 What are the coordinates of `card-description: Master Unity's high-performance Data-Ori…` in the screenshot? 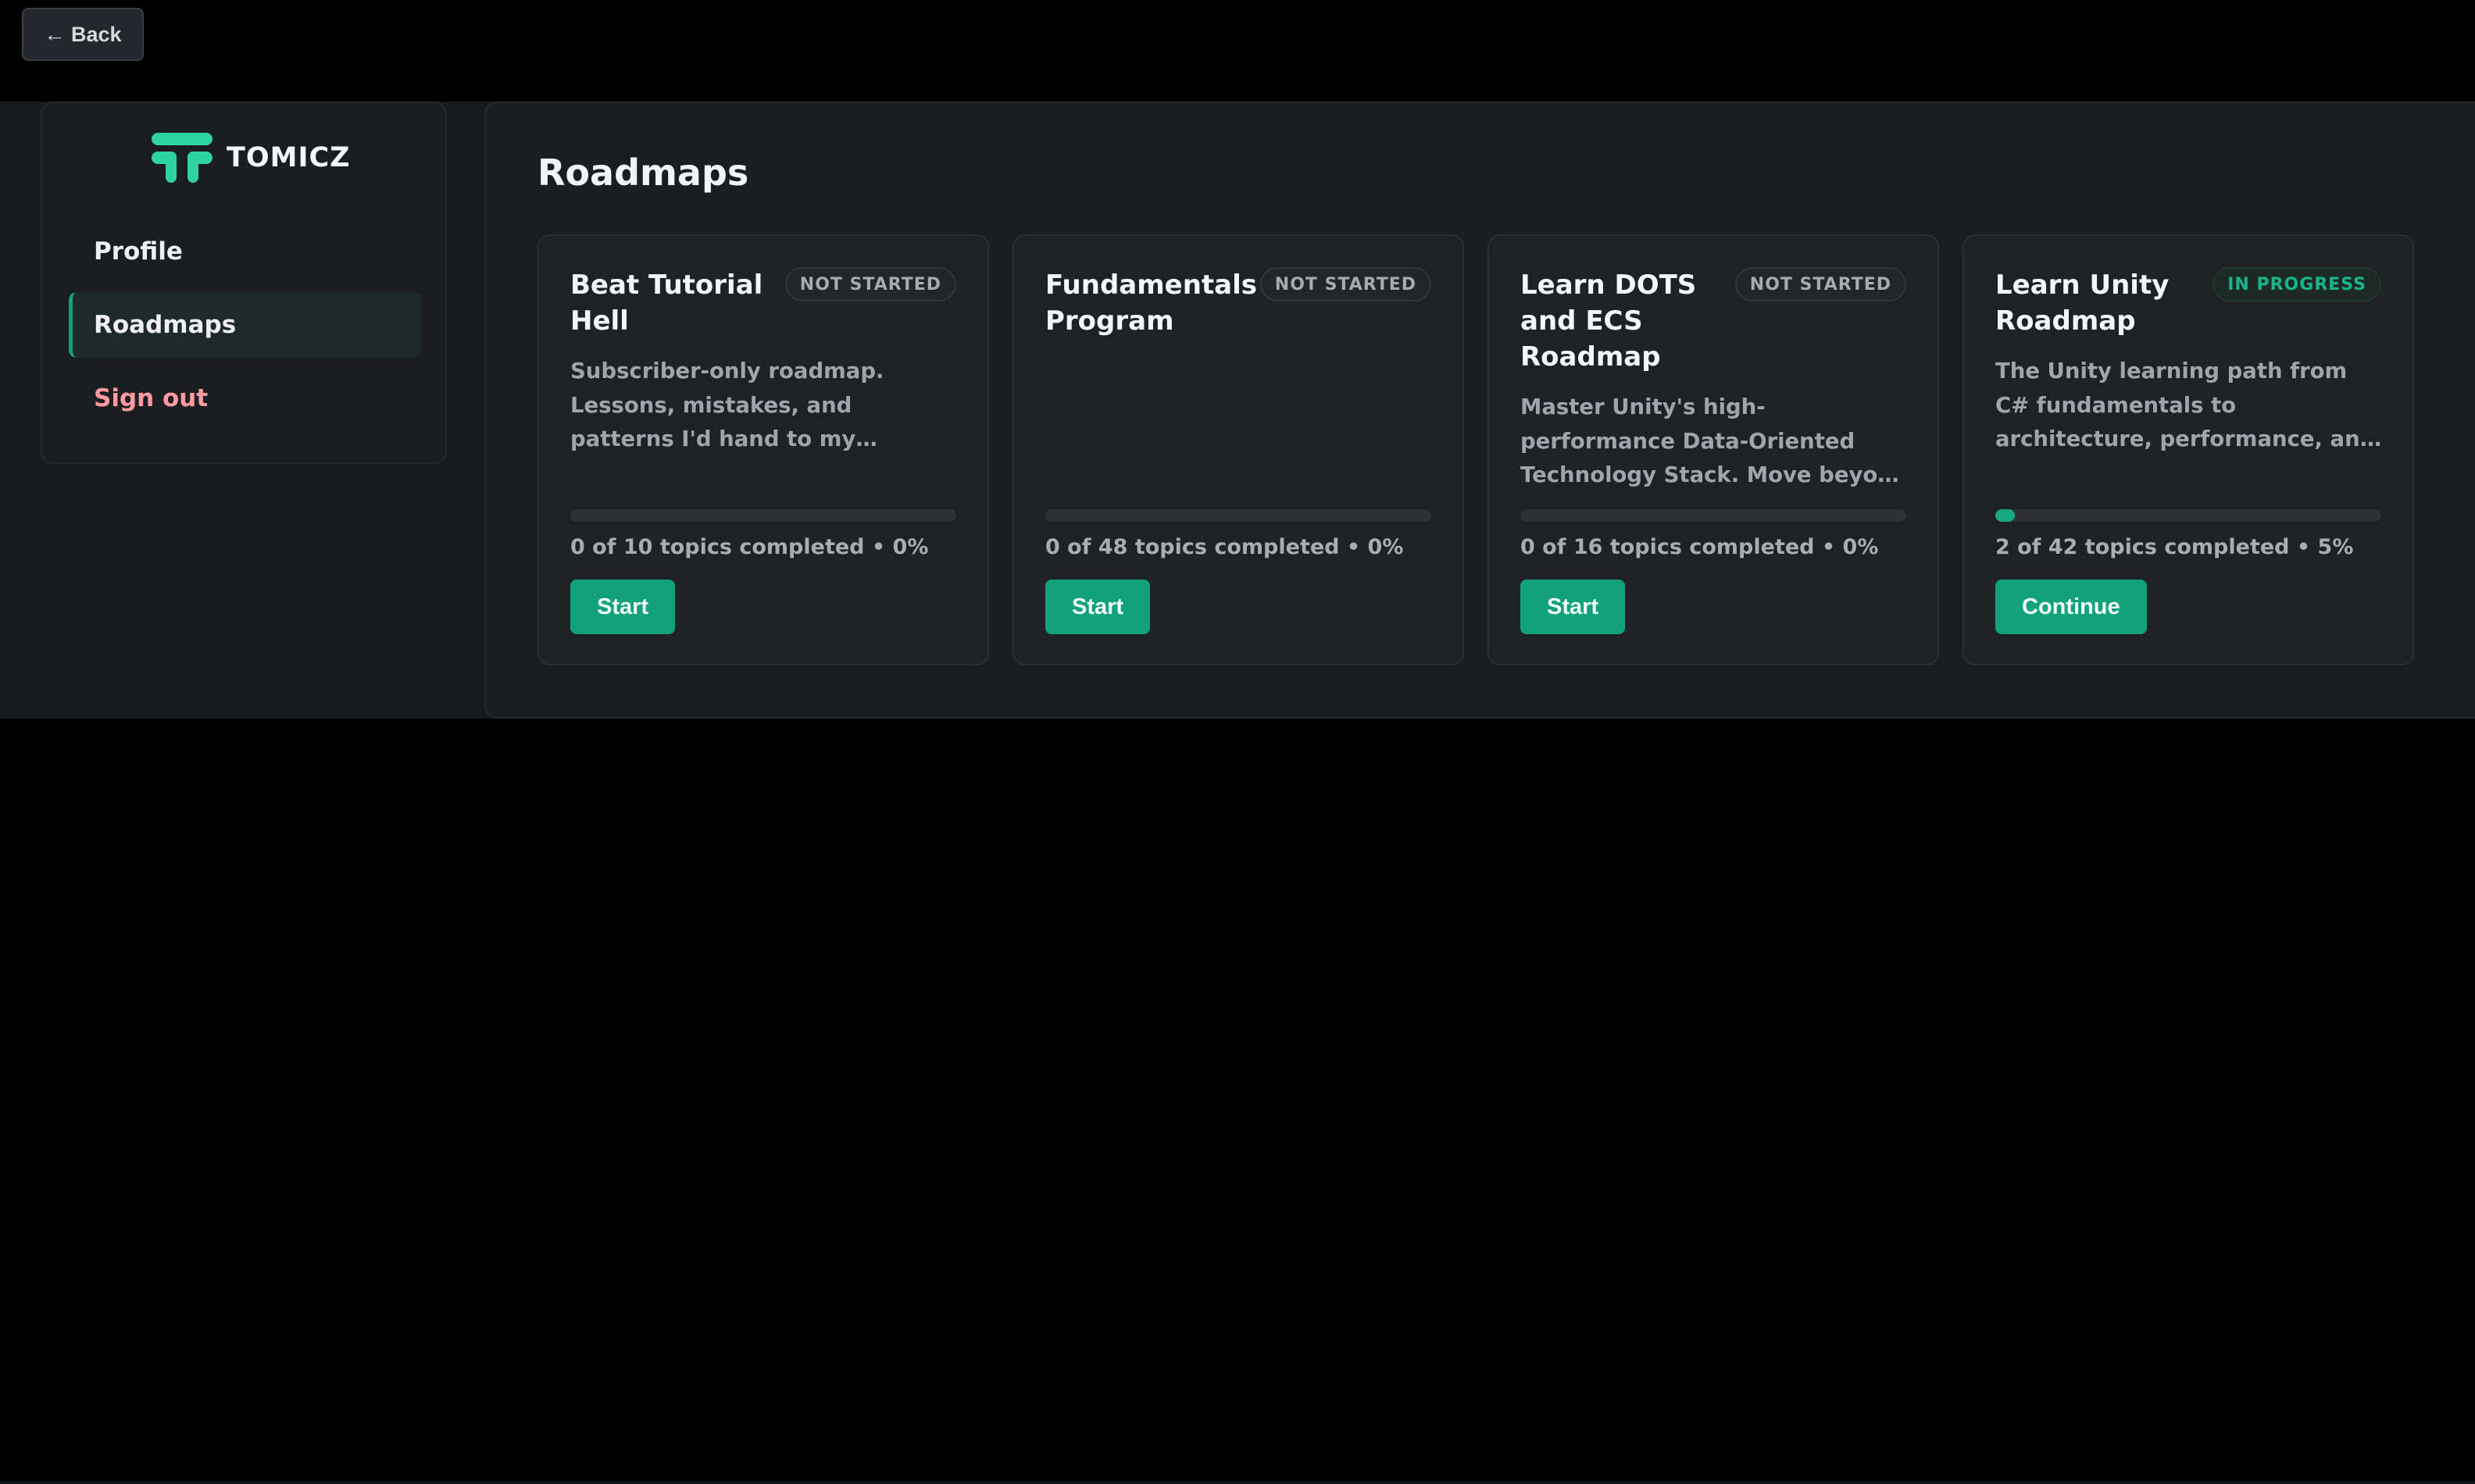 It's located at (1714, 440).